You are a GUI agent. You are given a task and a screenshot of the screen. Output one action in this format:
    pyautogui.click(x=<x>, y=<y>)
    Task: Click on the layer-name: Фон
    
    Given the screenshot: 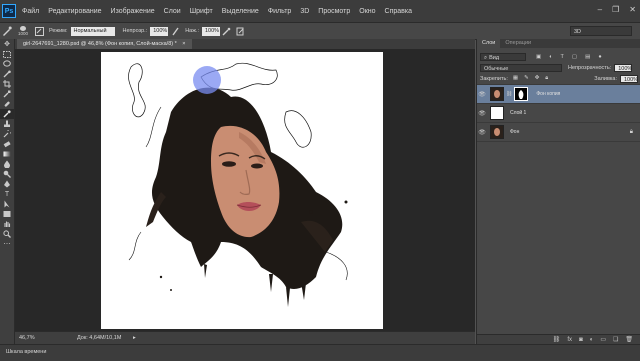 What is the action you would take?
    pyautogui.click(x=514, y=132)
    